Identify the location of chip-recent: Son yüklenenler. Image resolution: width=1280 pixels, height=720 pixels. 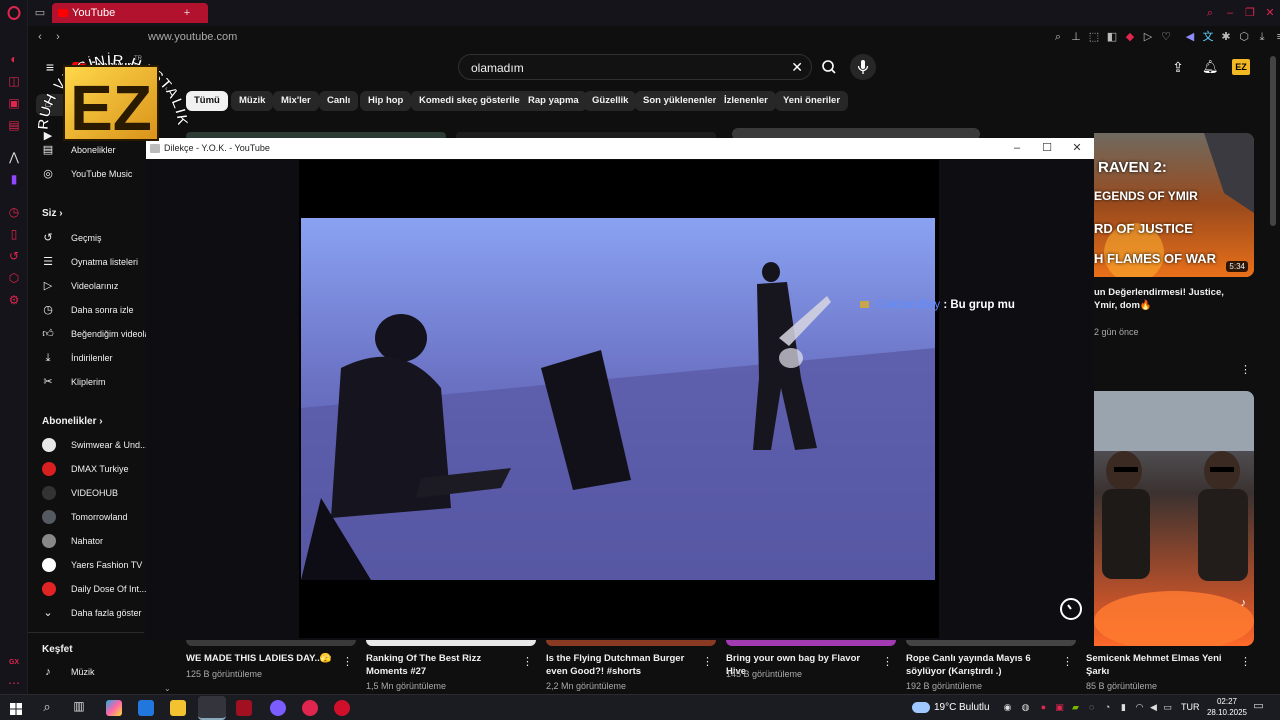
(680, 101).